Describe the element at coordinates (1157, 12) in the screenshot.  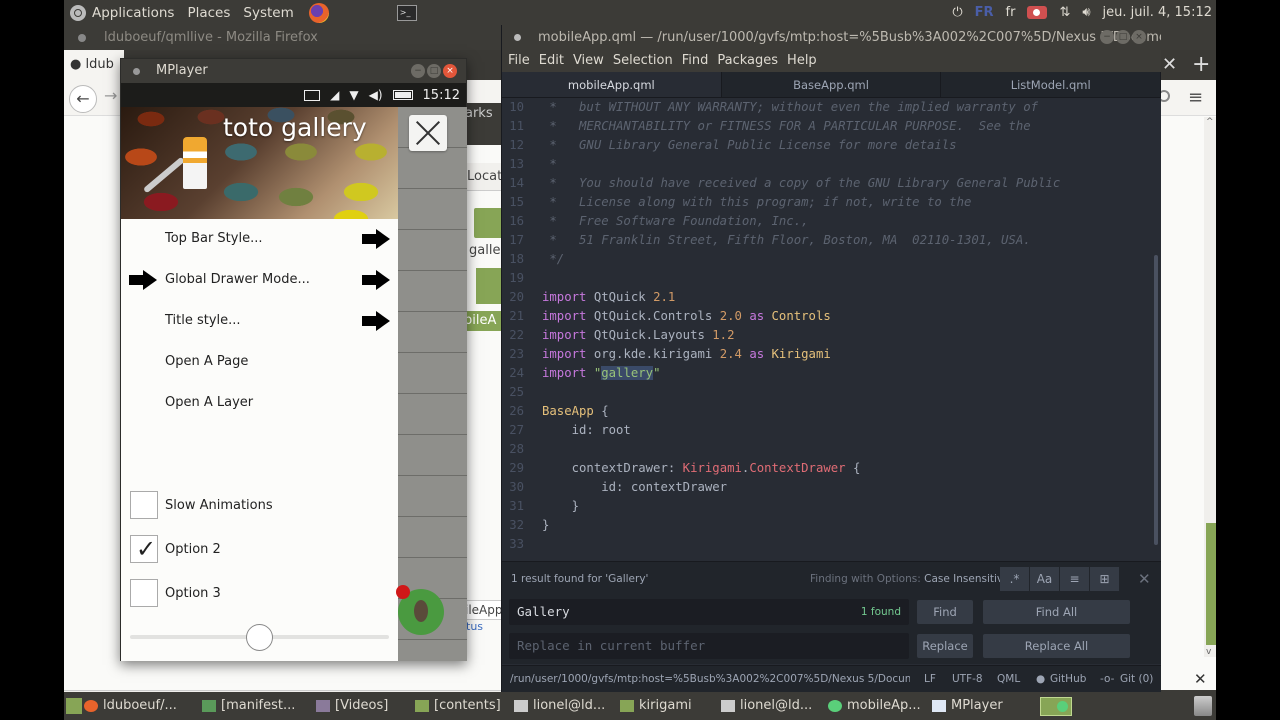
I see `clock: jeu. juil. 4, 15:12` at that location.